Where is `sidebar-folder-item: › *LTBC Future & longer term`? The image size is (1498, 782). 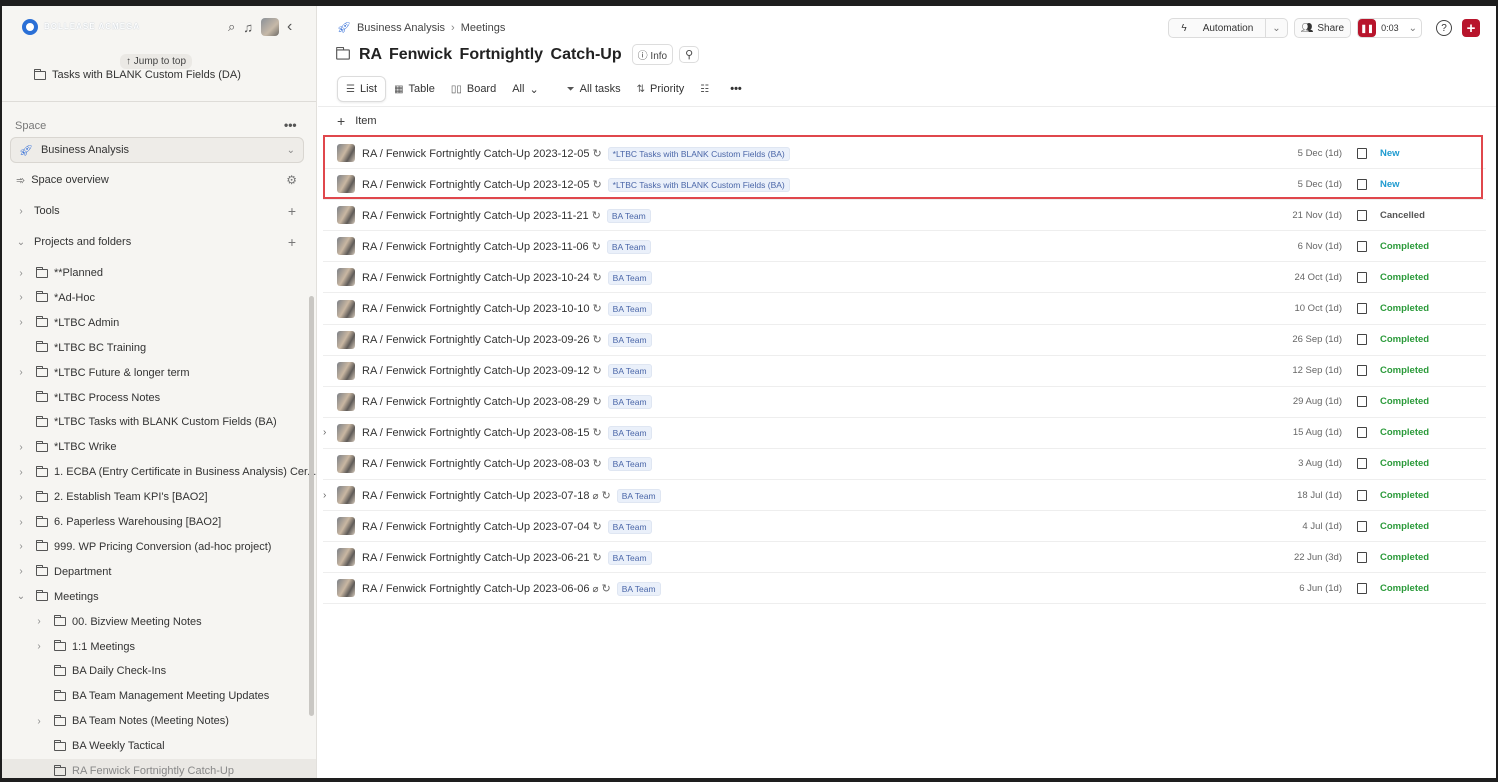
sidebar-folder-item: › *LTBC Future & longer term is located at coordinates (159, 373).